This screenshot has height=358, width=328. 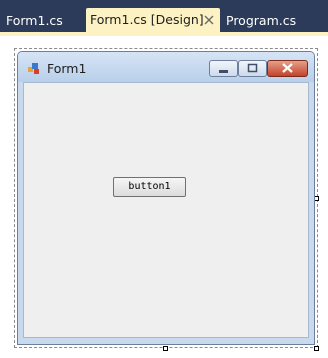 I want to click on tab-form1-design: Form1.cs [Design], so click(x=153, y=20).